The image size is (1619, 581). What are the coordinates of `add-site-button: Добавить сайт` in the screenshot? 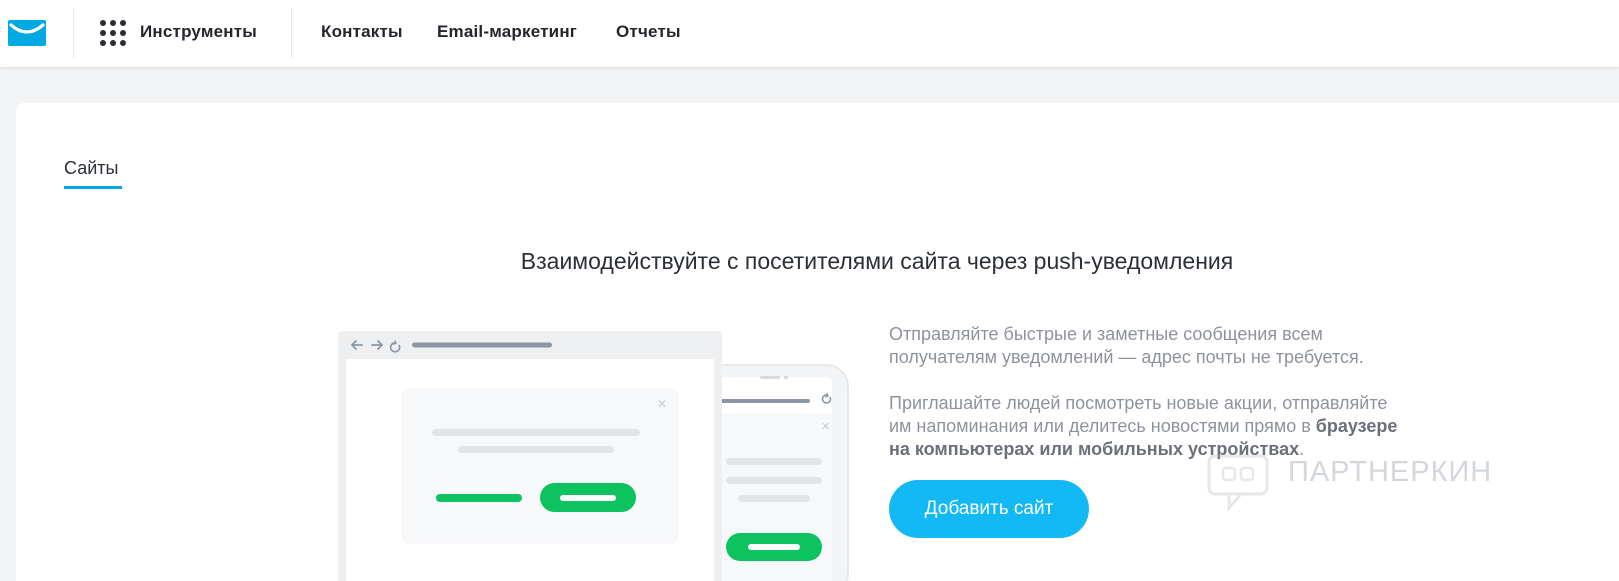 It's located at (989, 509).